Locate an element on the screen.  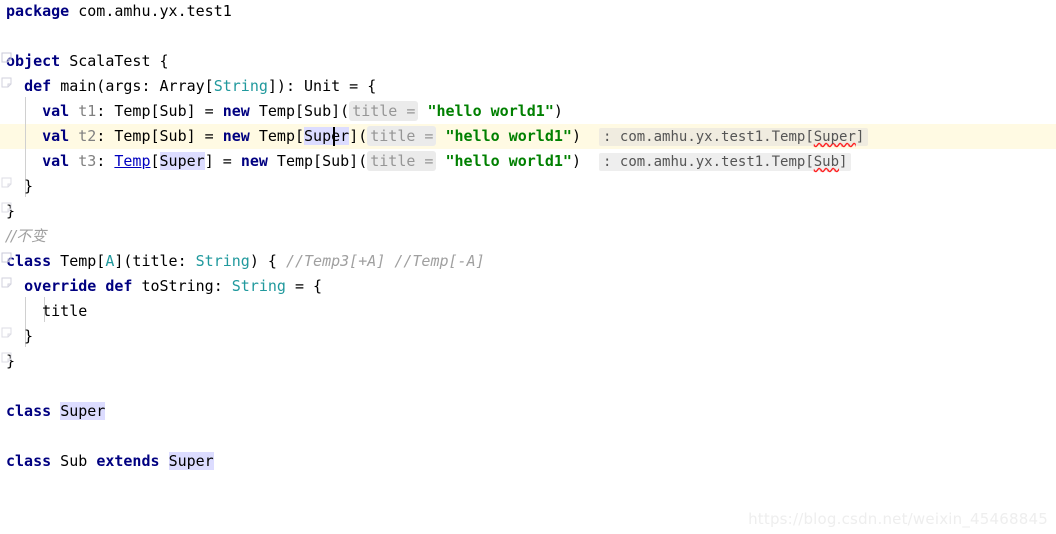
type-array: Array[ is located at coordinates (186, 86).